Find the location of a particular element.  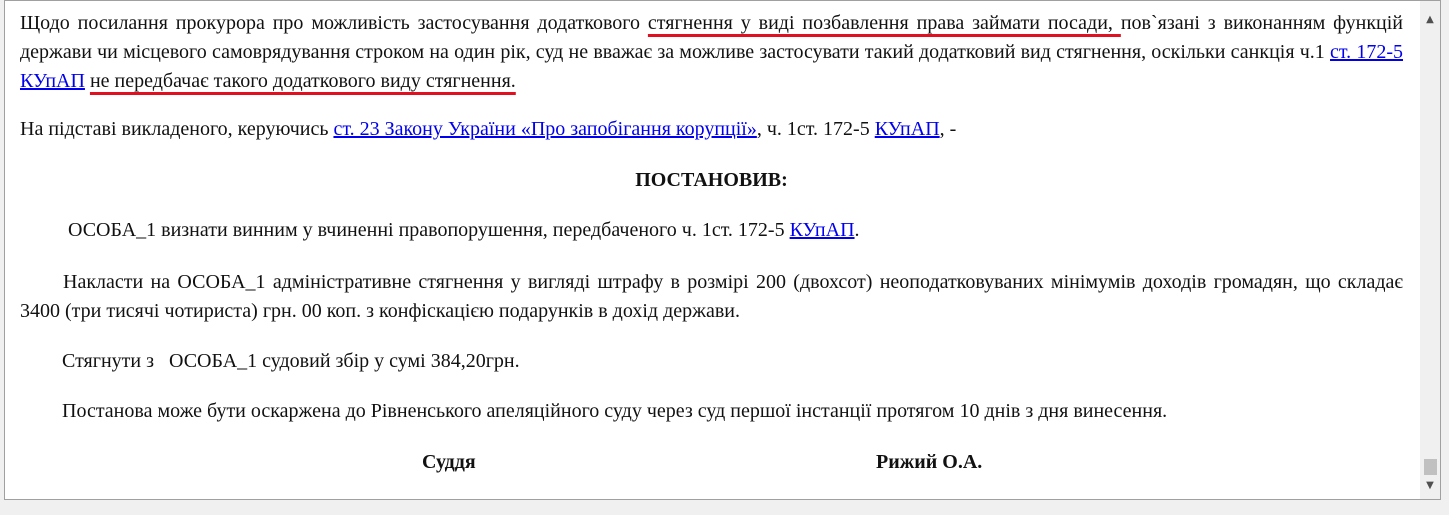

text: На підставі викладеного, керуючись is located at coordinates (177, 129).